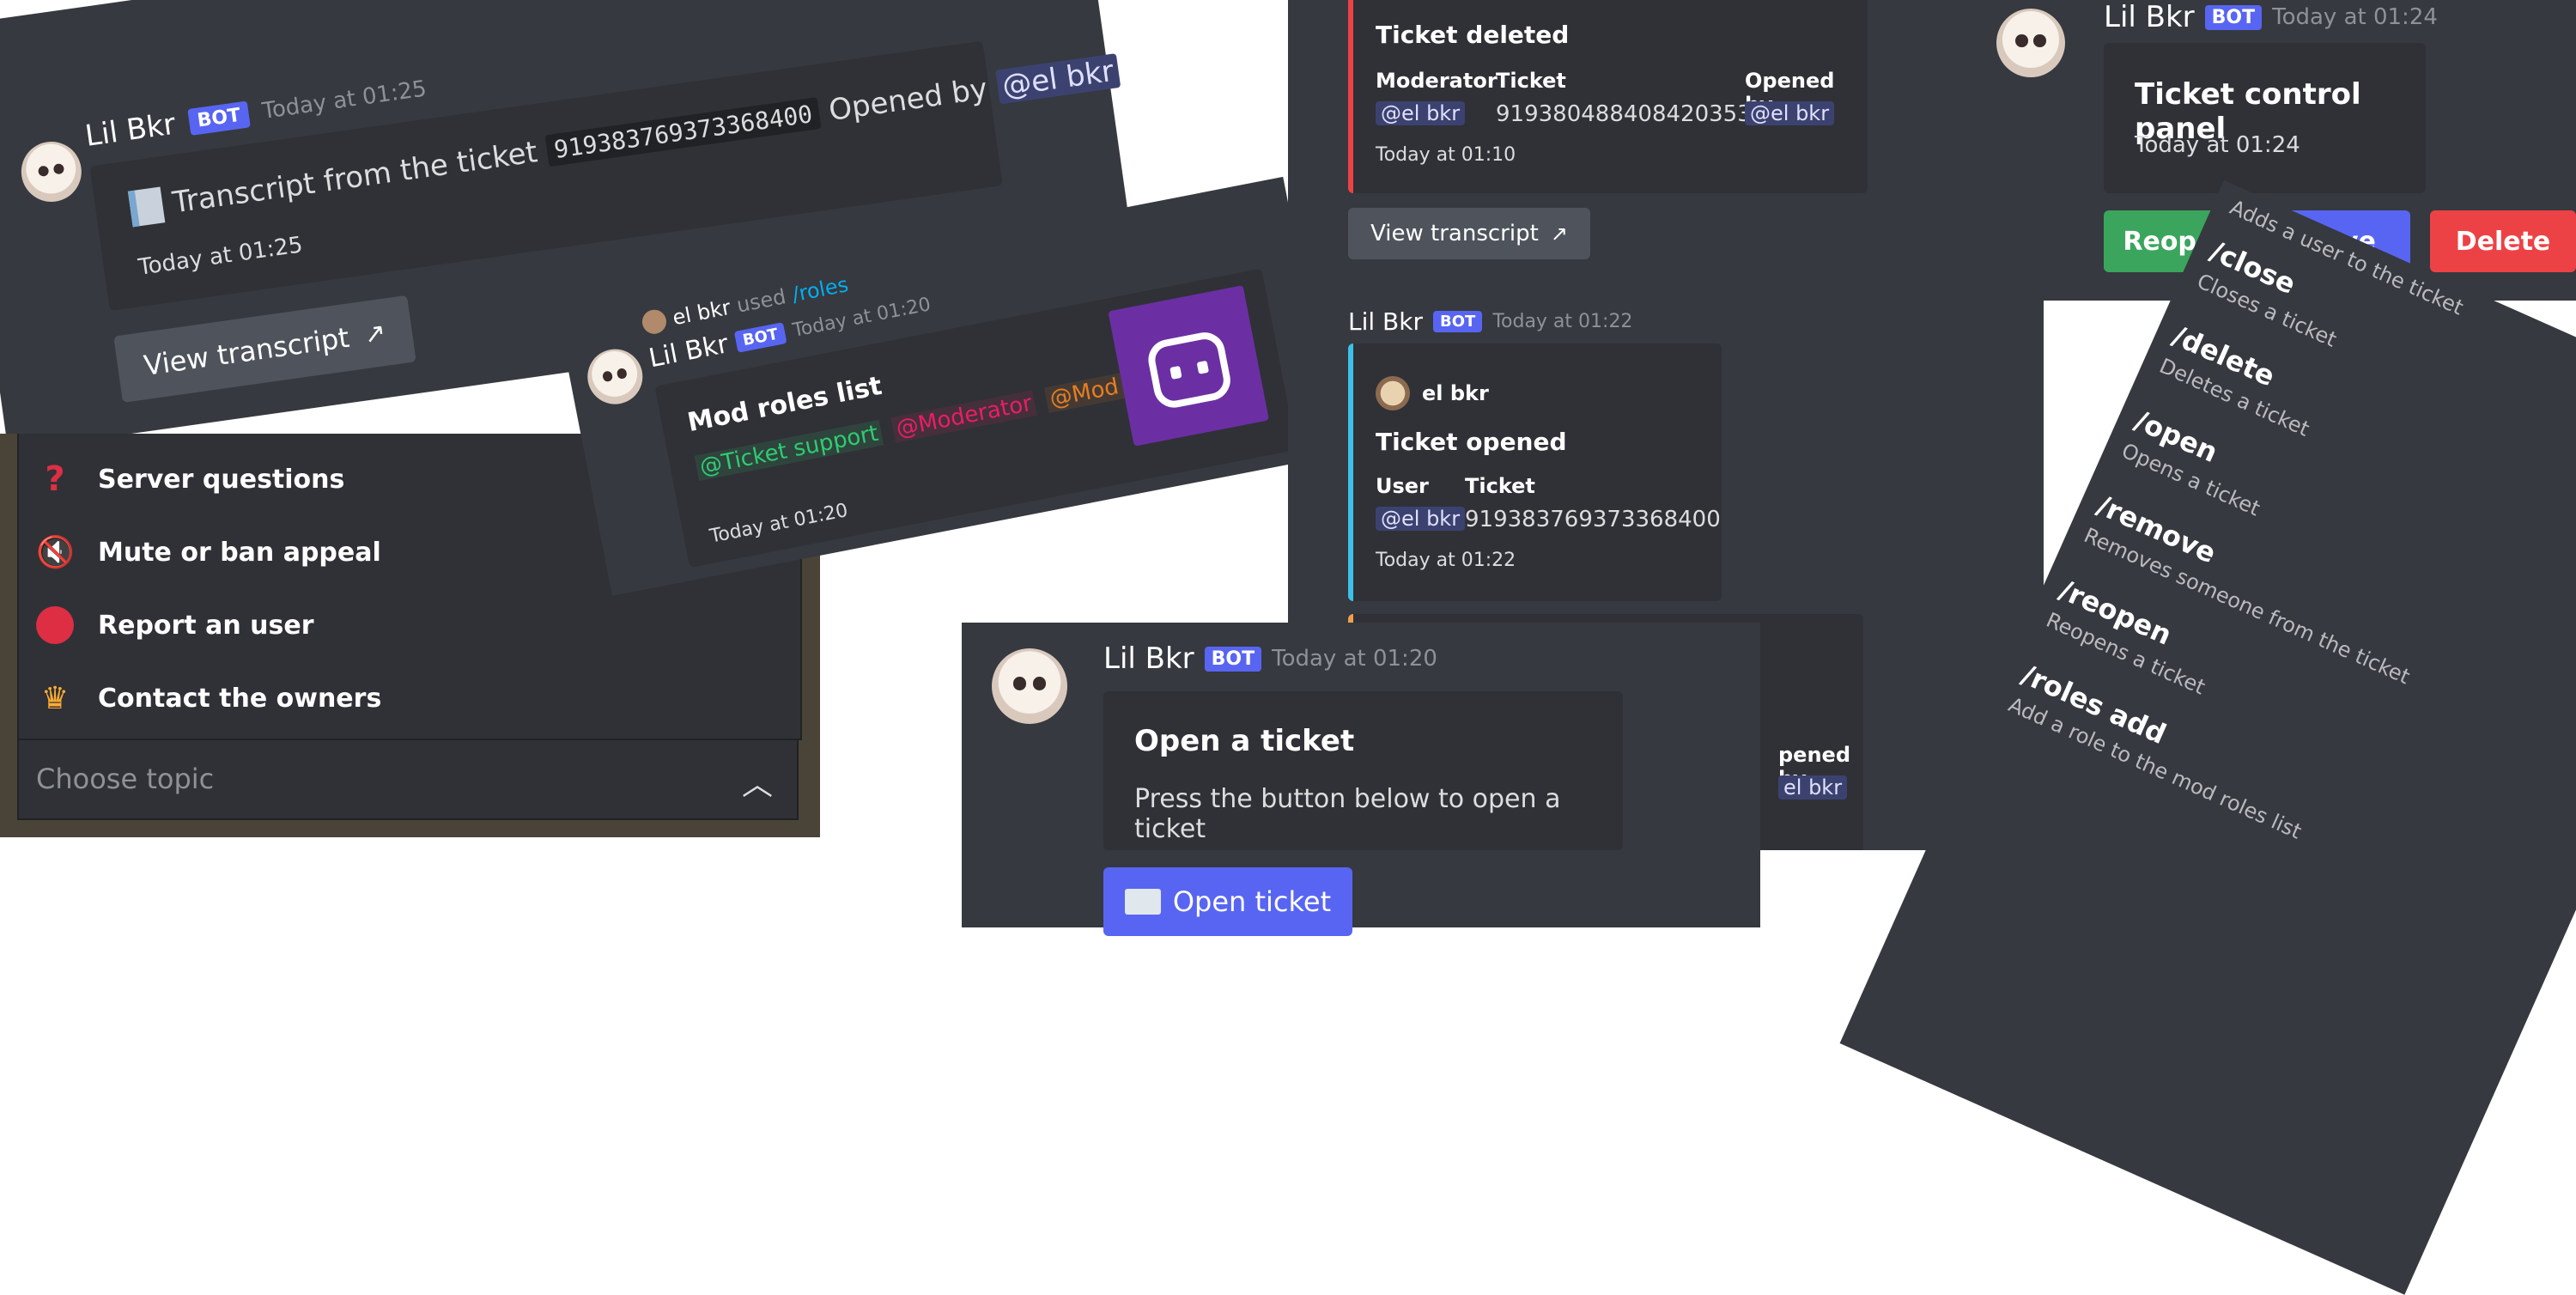 The image size is (2576, 1295). Describe the element at coordinates (1562, 321) in the screenshot. I see `message-timestamp: Today at 01:22` at that location.